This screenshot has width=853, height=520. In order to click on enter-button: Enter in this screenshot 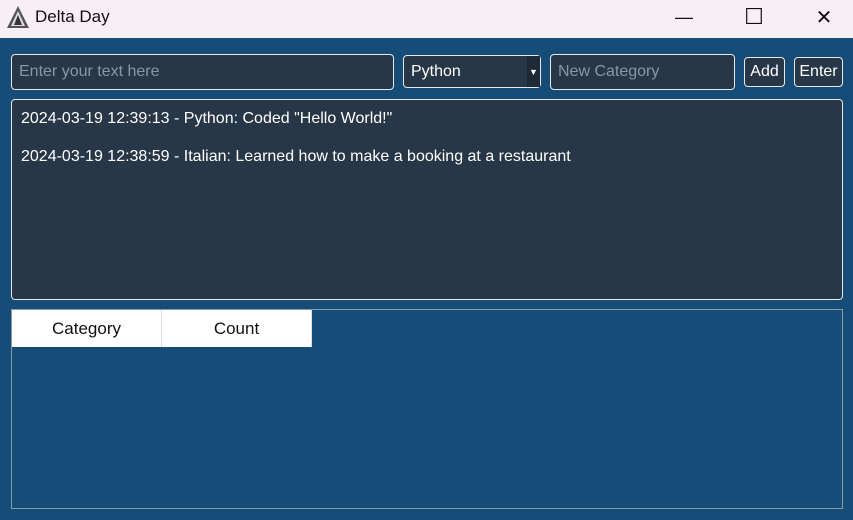, I will do `click(818, 72)`.